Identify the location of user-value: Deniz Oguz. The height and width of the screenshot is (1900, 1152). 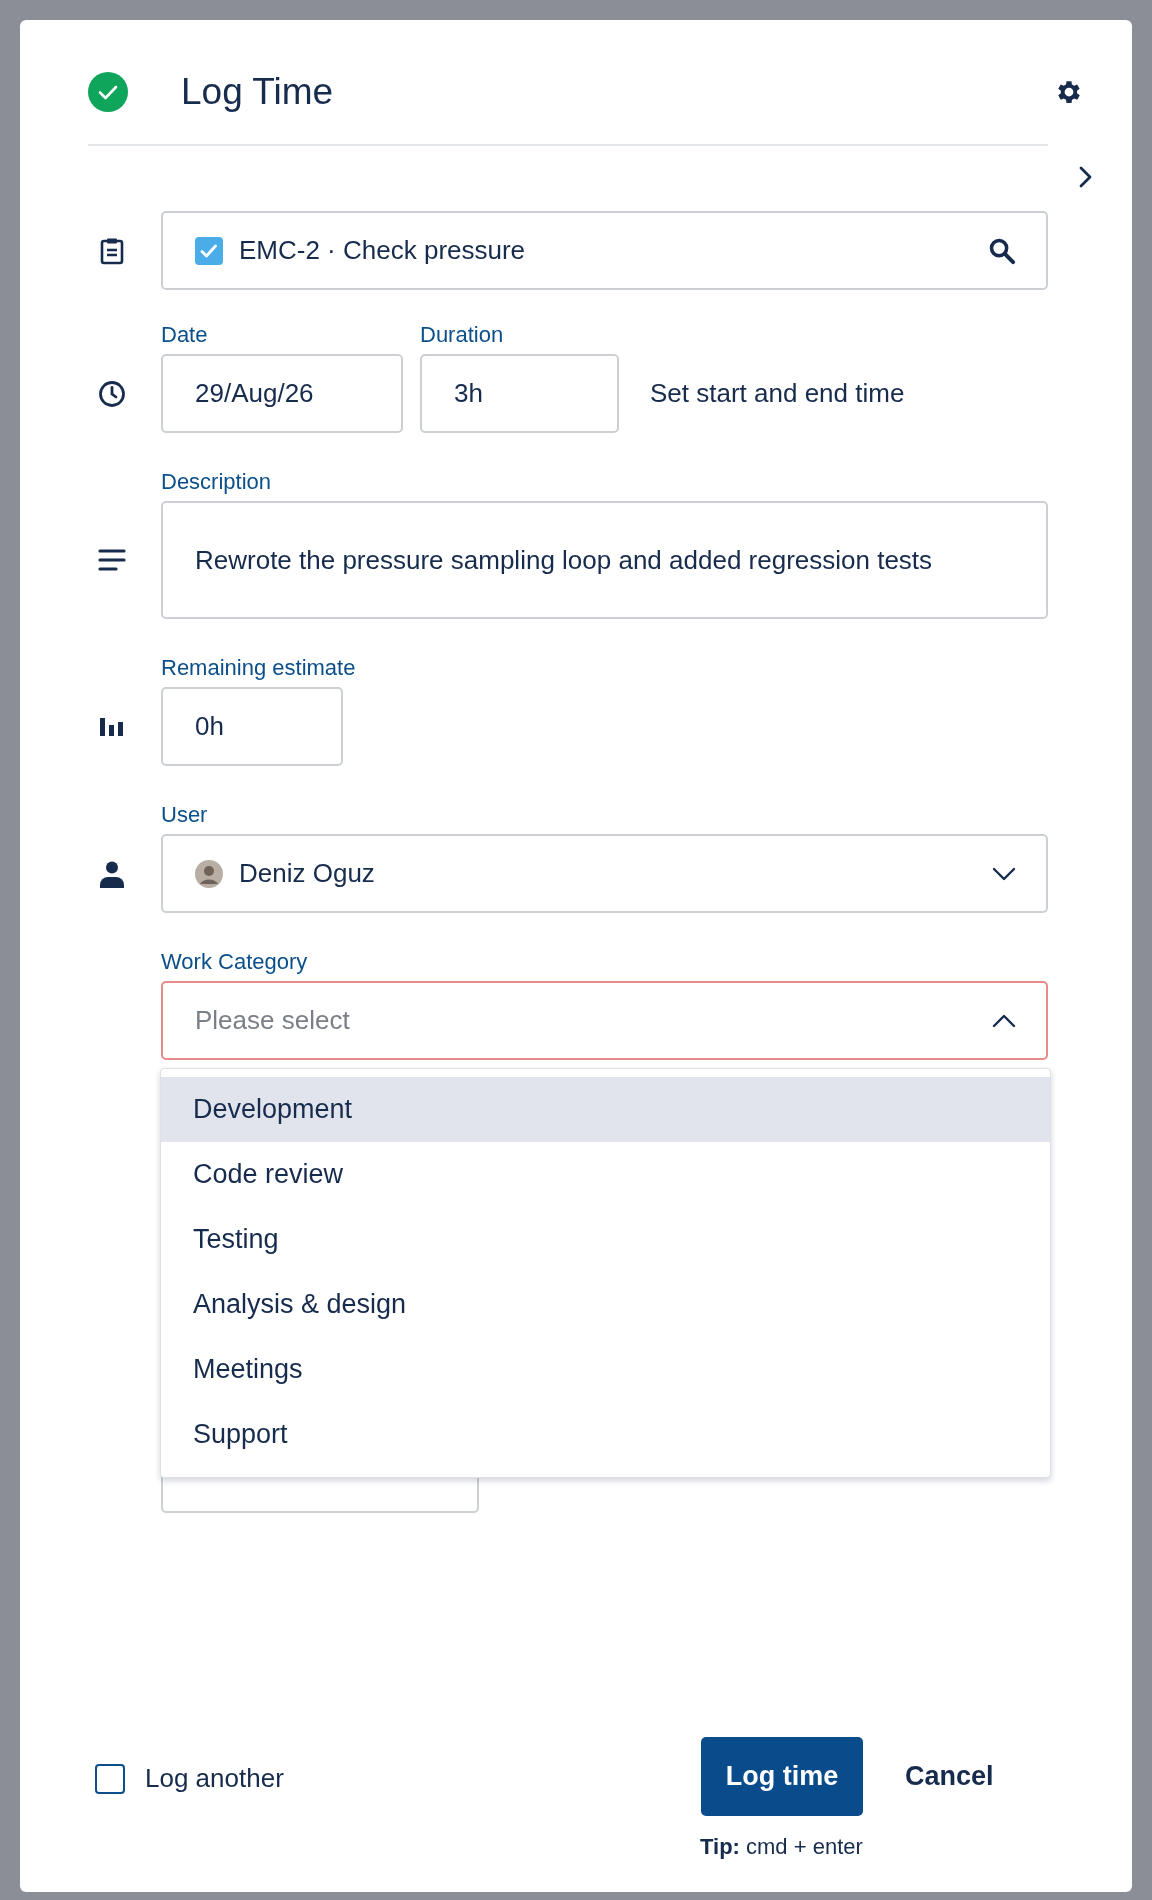
(307, 873).